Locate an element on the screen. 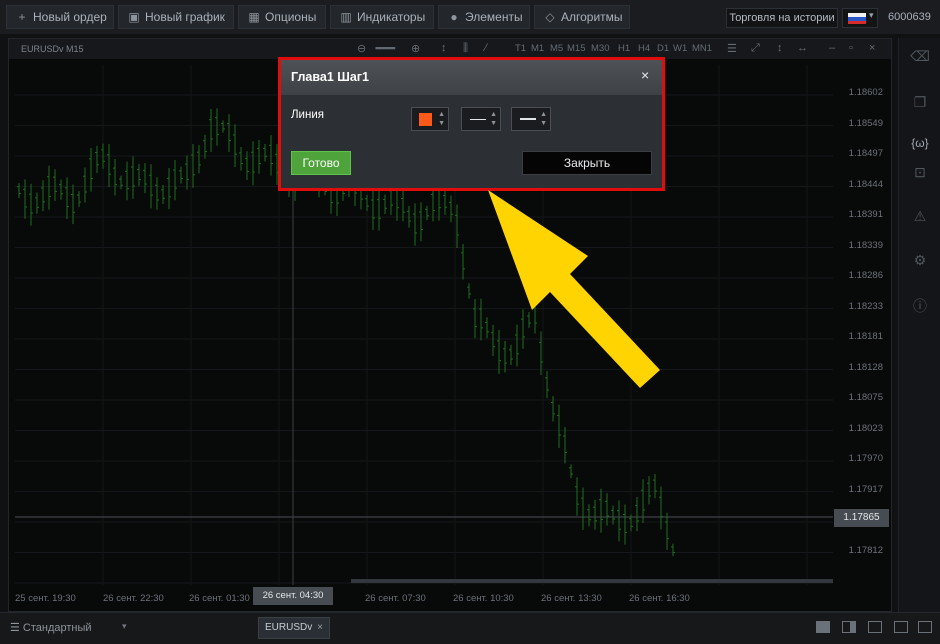 The height and width of the screenshot is (644, 940). timeframe-m5: M5 is located at coordinates (556, 48).